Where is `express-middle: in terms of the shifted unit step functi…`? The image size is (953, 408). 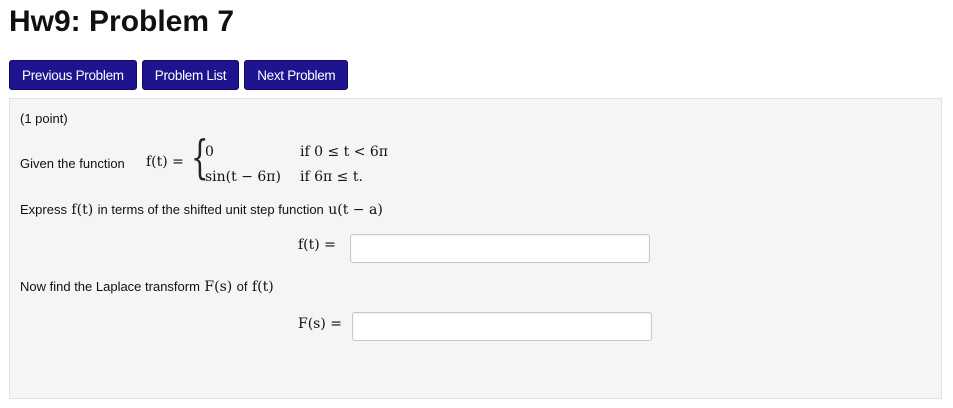 express-middle: in terms of the shifted unit step functi… is located at coordinates (210, 209).